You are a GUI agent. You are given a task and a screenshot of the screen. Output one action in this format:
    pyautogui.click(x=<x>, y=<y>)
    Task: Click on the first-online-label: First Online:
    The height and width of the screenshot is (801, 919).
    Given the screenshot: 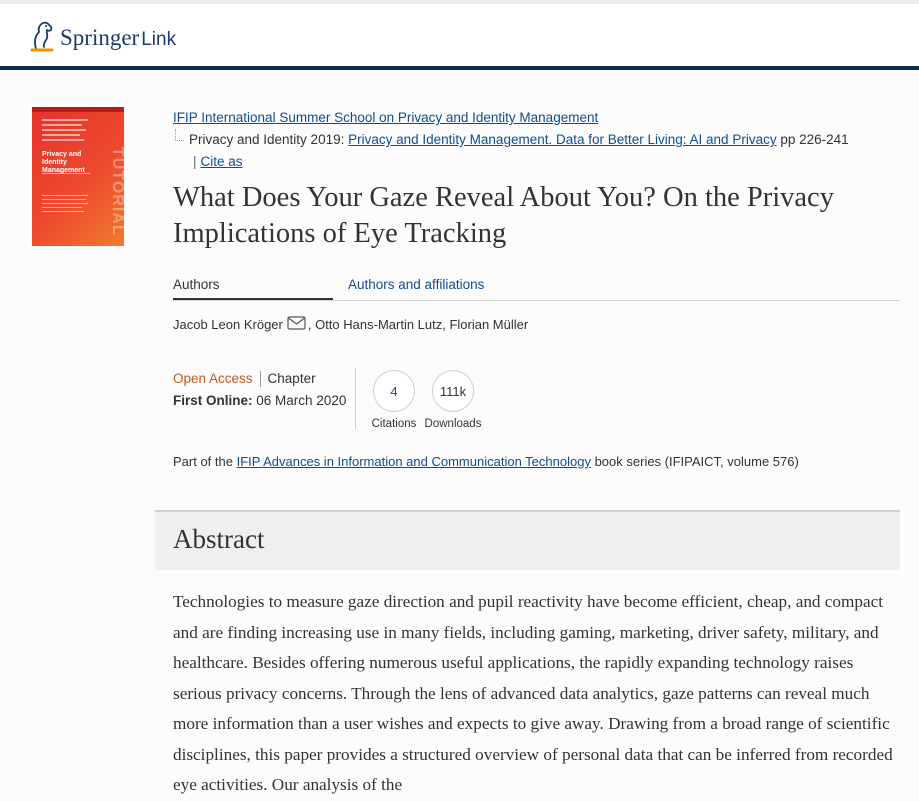 What is the action you would take?
    pyautogui.click(x=213, y=400)
    